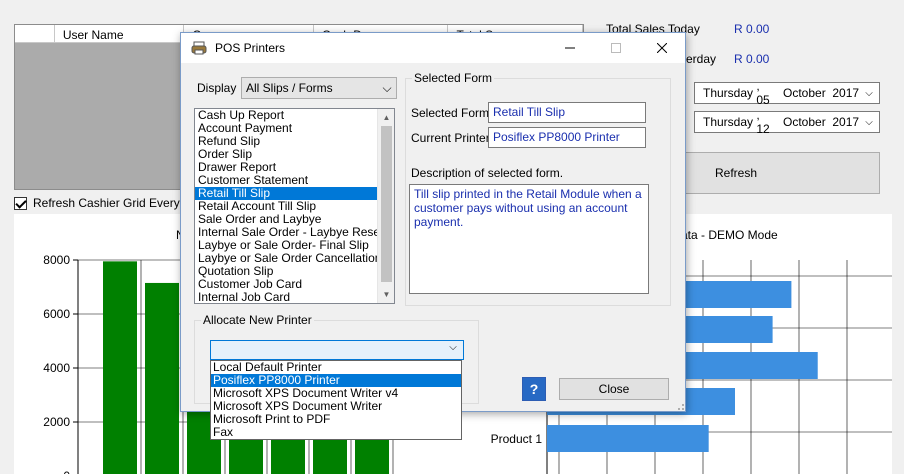 This screenshot has width=904, height=474. I want to click on printer-option: Microsoft Print to PDF, so click(336, 419).